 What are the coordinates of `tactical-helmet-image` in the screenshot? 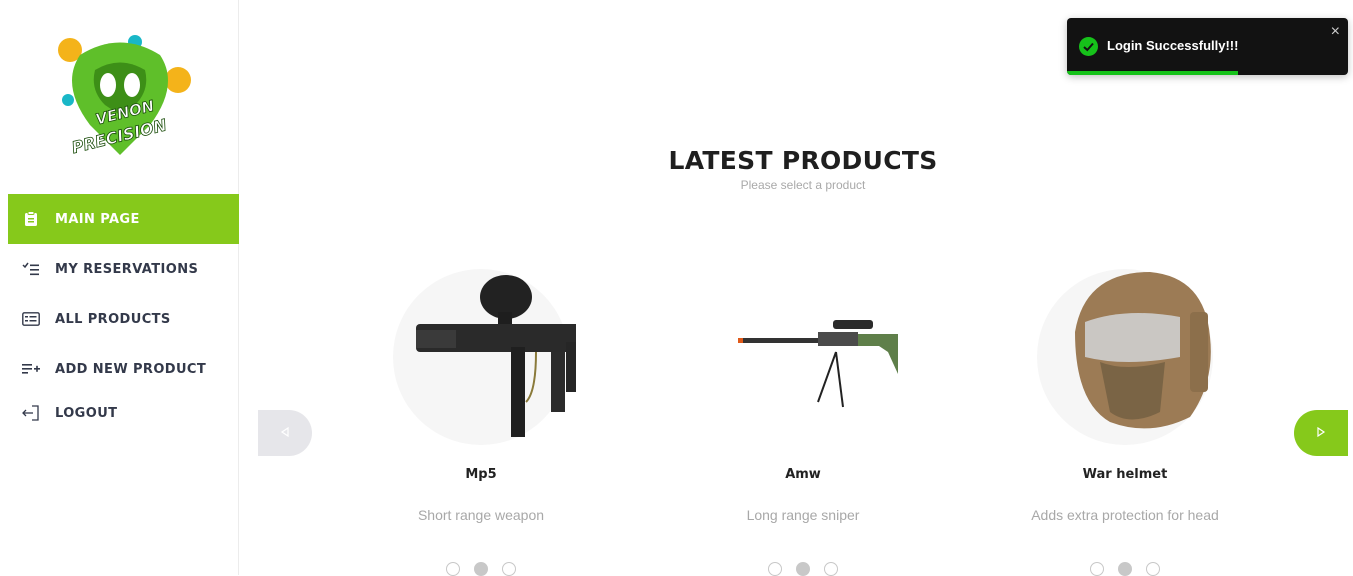 It's located at (1125, 357).